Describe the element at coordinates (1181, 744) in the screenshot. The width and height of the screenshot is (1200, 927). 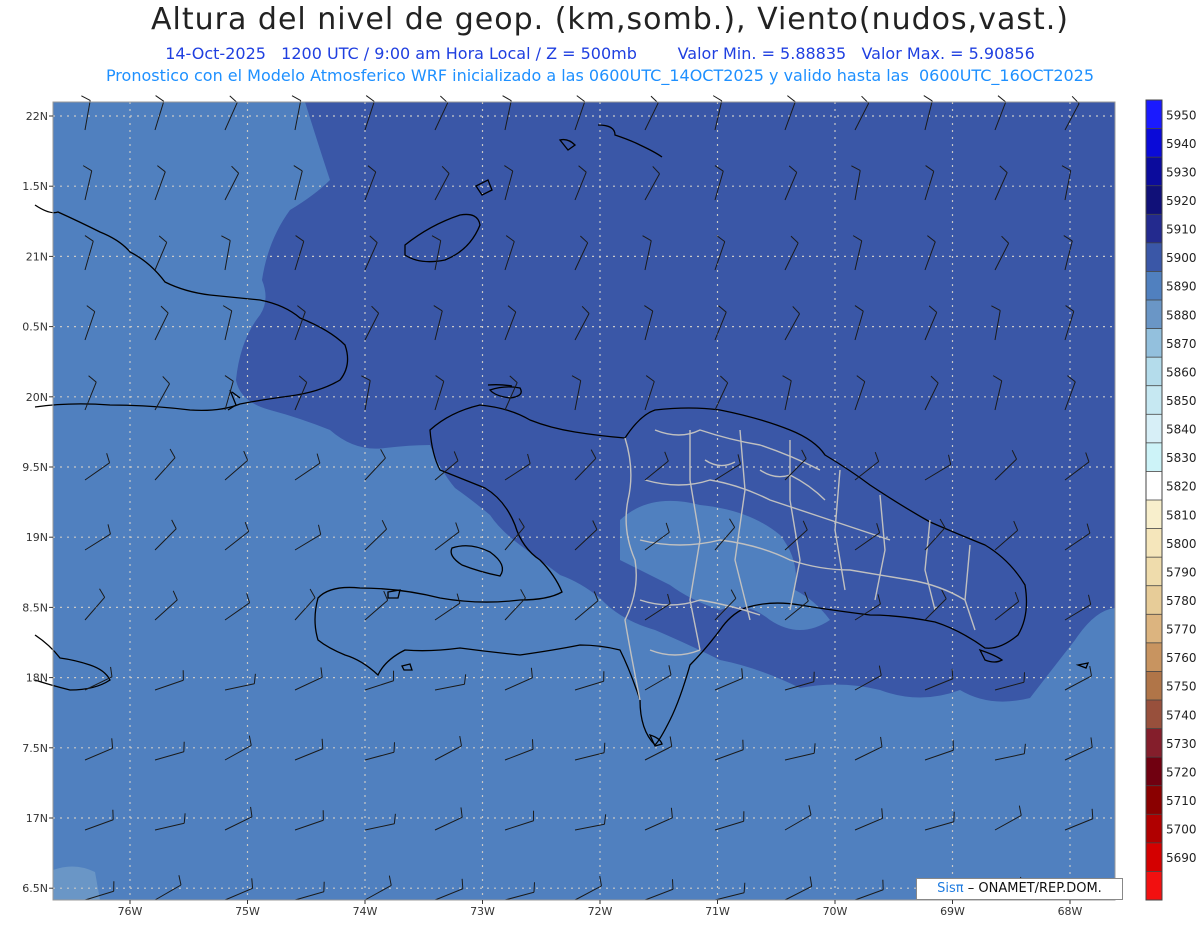
I see `colorbar-label: 5730` at that location.